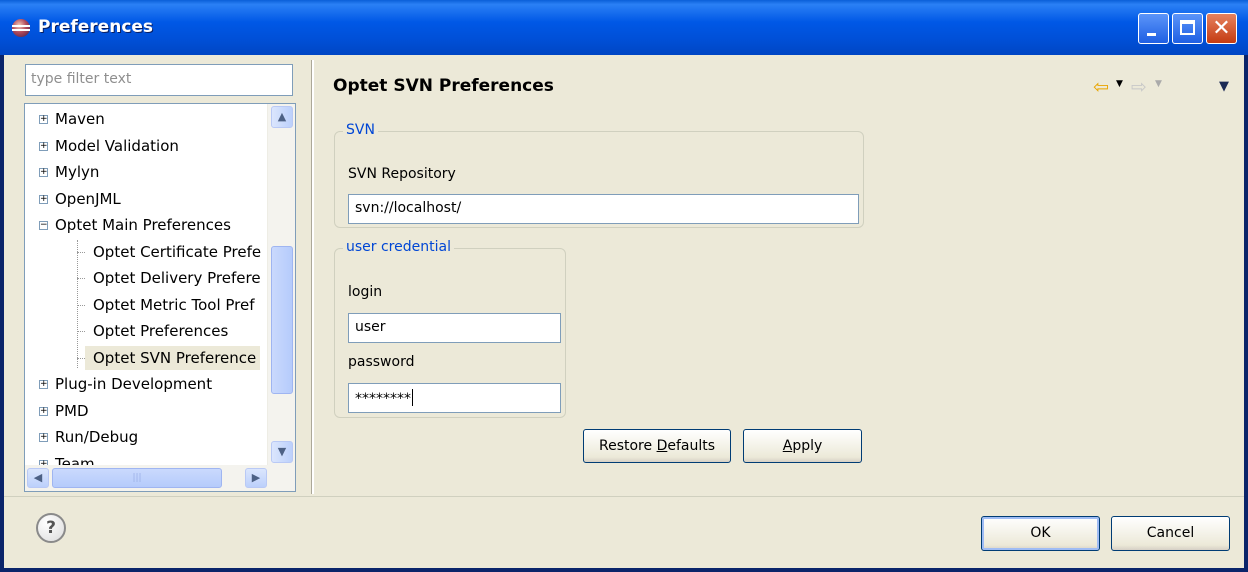  I want to click on tree-item: Optet SVN Preference, so click(169, 357).